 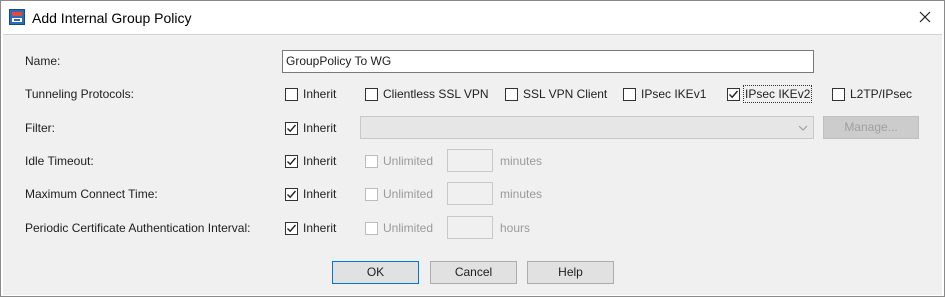 I want to click on idle-timeout-label: Idle Timeout:, so click(x=59, y=161).